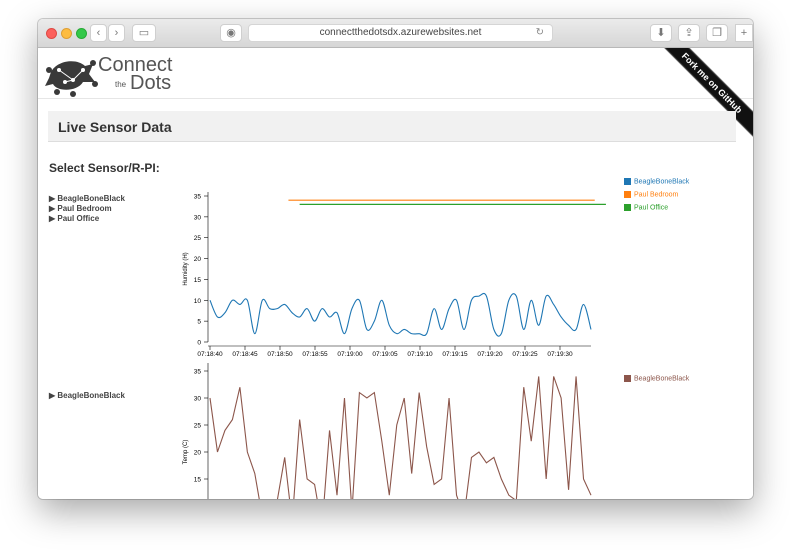  What do you see at coordinates (210, 354) in the screenshot?
I see `x-tick-label: 07:18:40` at bounding box center [210, 354].